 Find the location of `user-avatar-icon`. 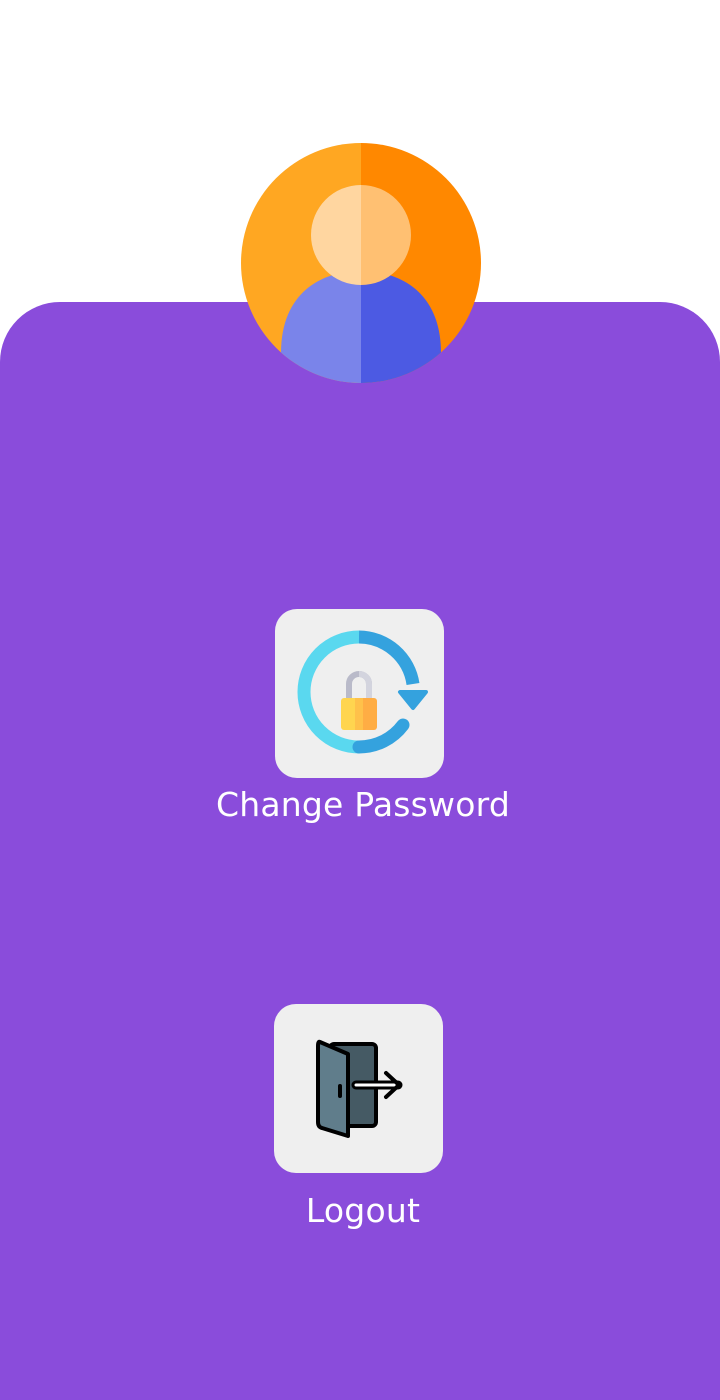

user-avatar-icon is located at coordinates (361, 263).